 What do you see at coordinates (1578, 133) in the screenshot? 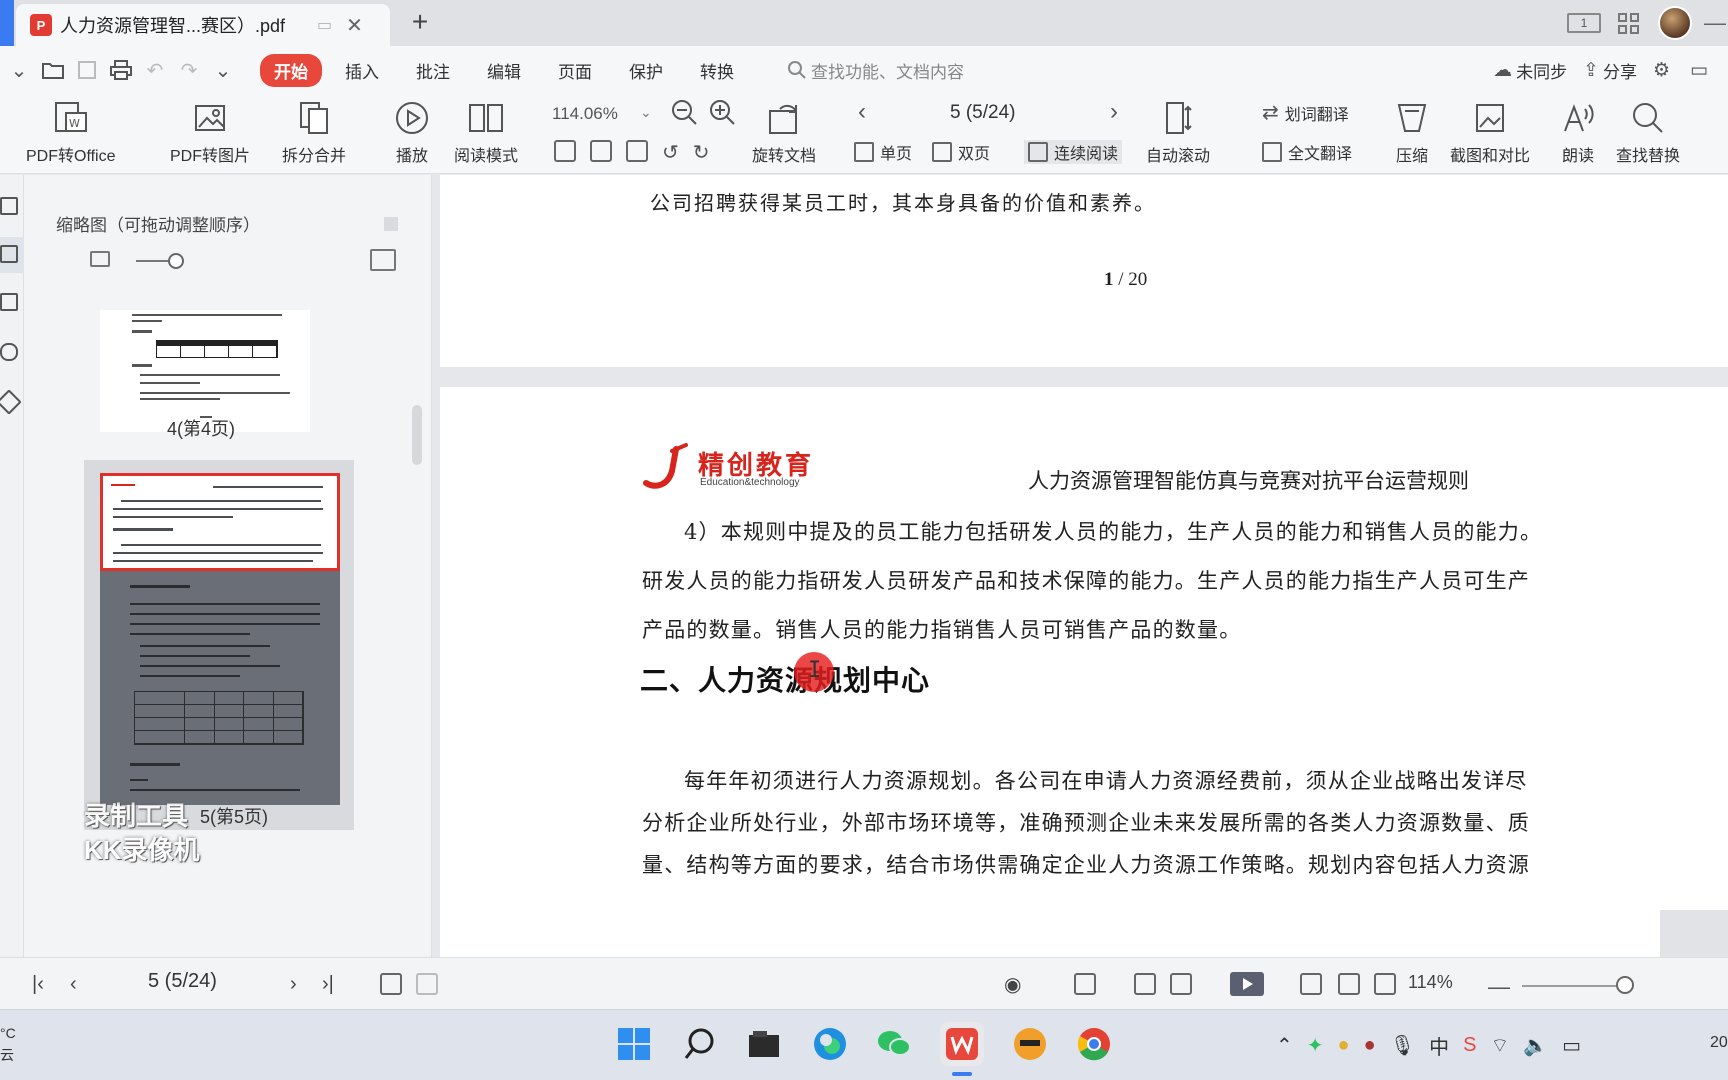
I see `read-aloud-button: 朗读` at bounding box center [1578, 133].